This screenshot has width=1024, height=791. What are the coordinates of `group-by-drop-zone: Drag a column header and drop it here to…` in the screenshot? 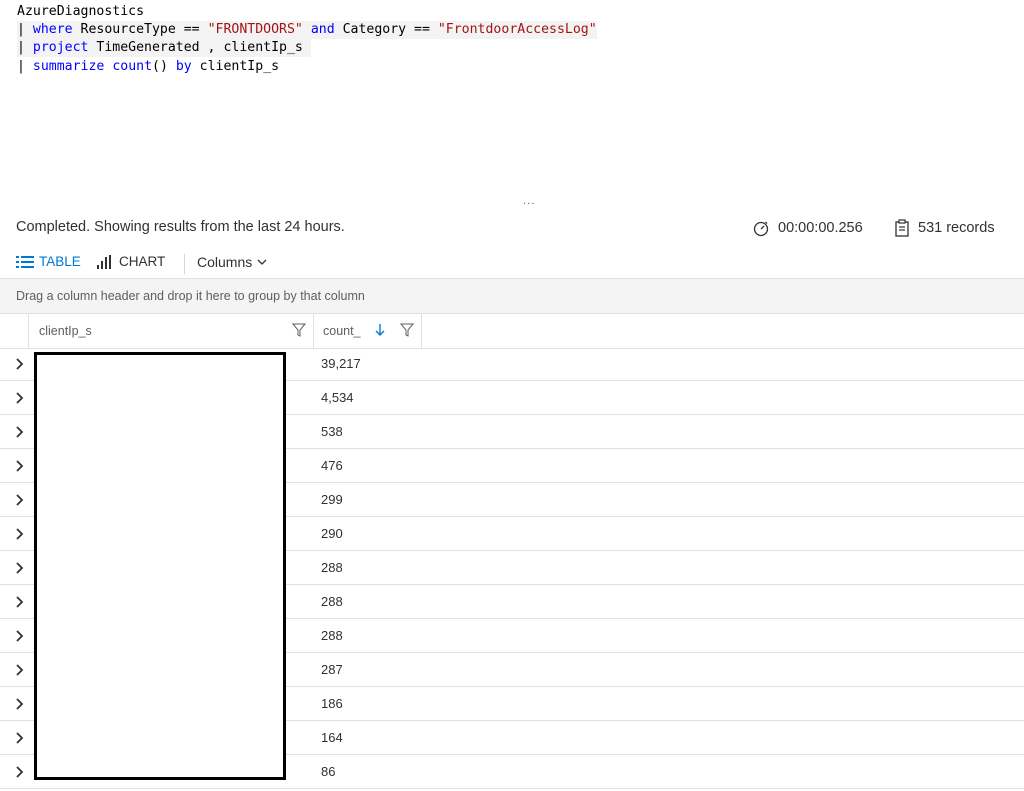 It's located at (512, 296).